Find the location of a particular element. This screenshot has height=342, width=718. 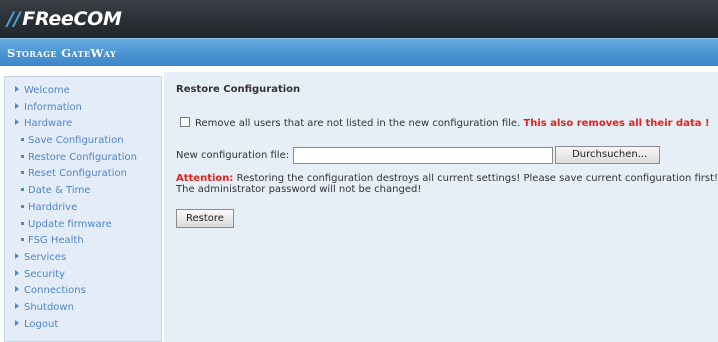

logo-slashes: // is located at coordinates (14, 19).